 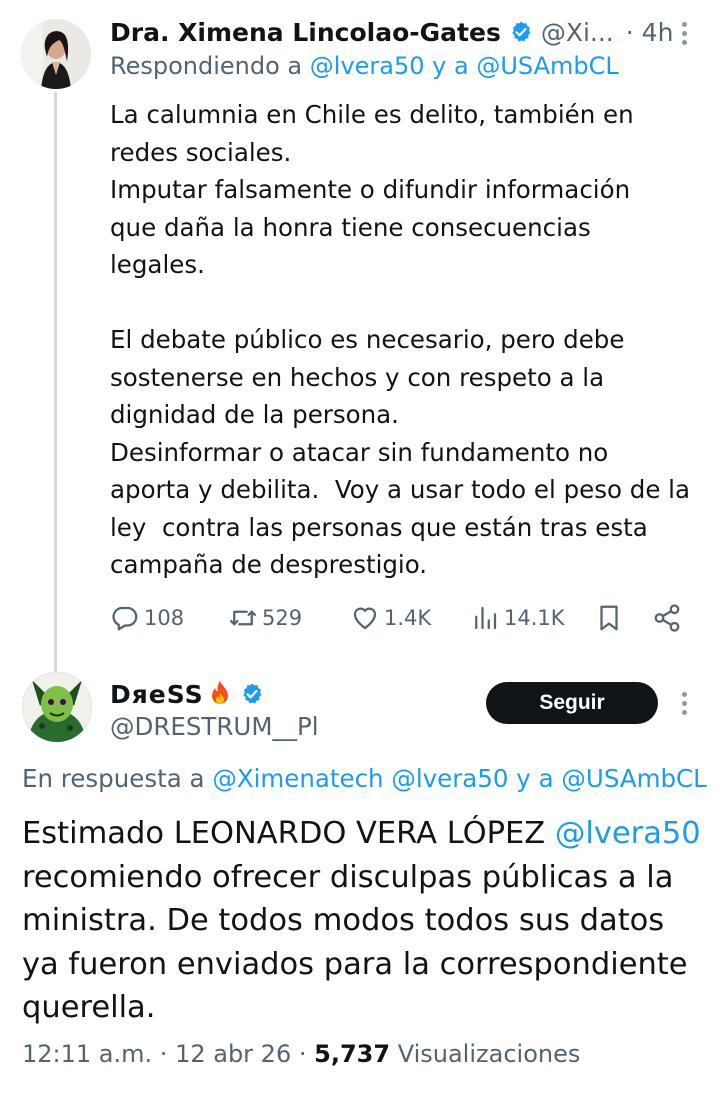 What do you see at coordinates (55, 382) in the screenshot?
I see `thread-line` at bounding box center [55, 382].